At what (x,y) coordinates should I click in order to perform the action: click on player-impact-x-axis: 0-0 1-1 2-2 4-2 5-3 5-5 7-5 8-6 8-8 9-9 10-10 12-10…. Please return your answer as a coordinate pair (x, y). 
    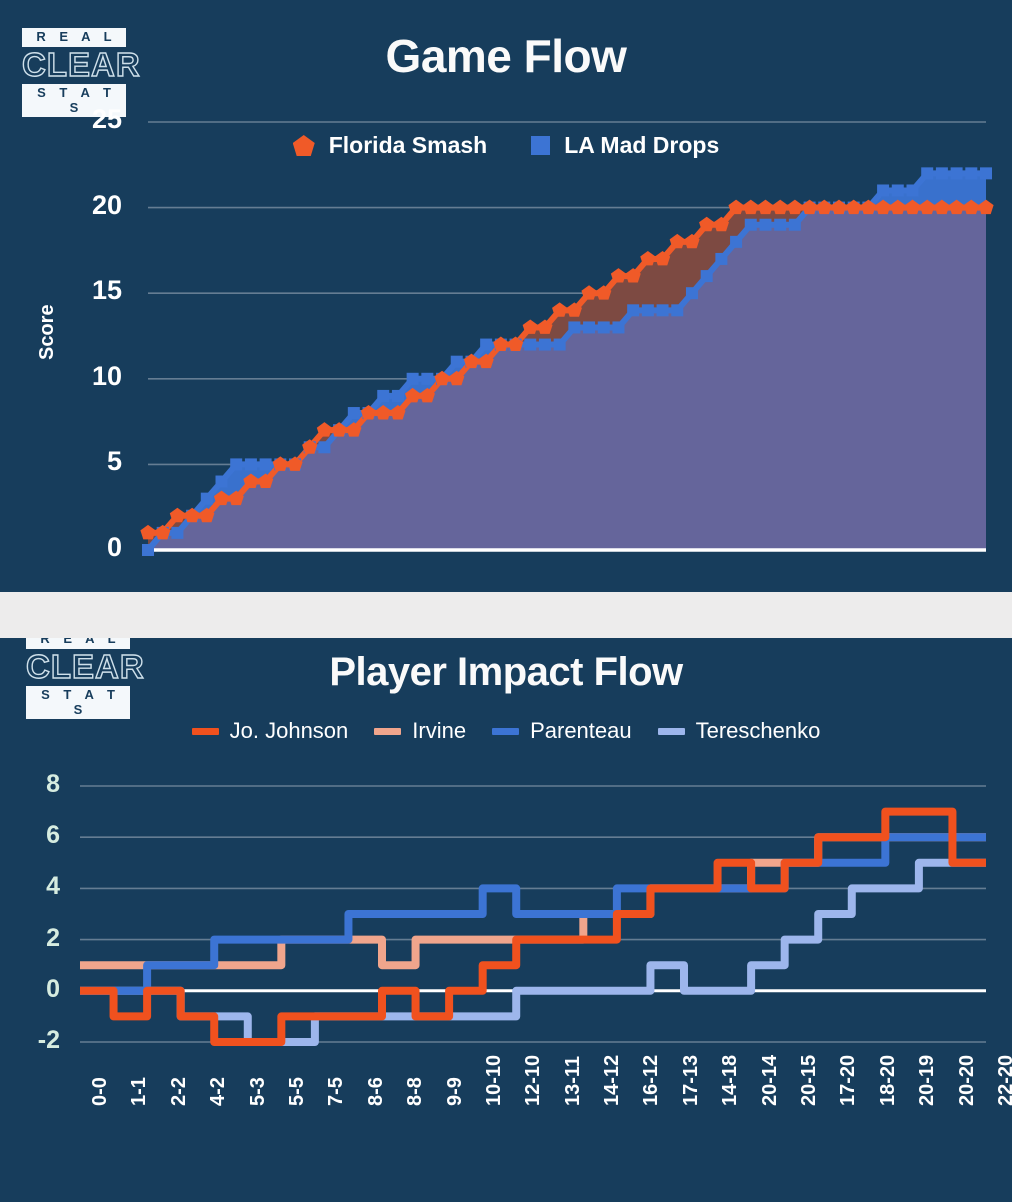
    Looking at the image, I should click on (506, 1128).